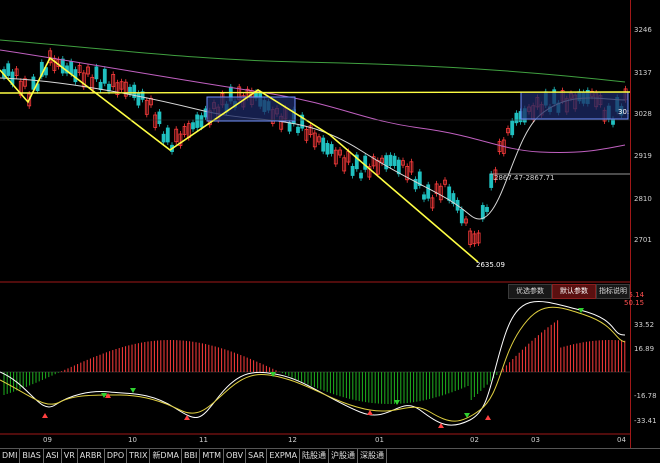 Image resolution: width=660 pixels, height=463 pixels. Describe the element at coordinates (235, 456) in the screenshot. I see `tab-obv: OBV` at that location.